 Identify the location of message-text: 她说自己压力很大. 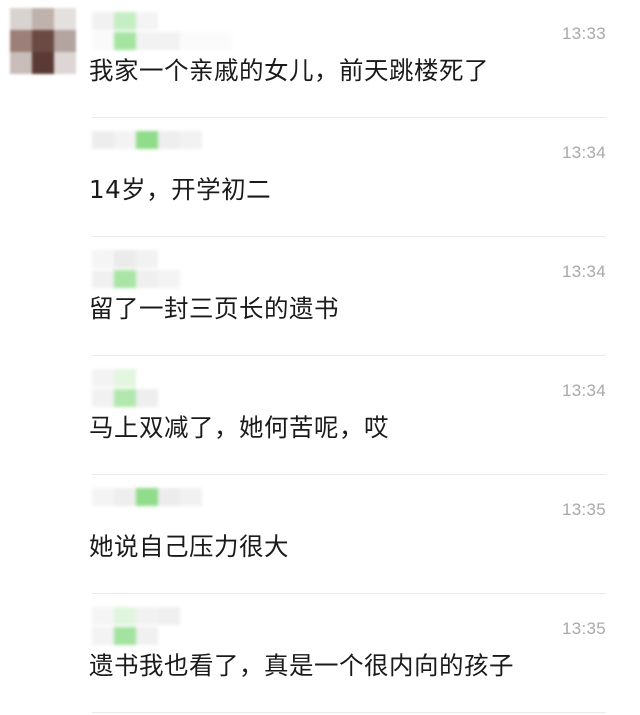
(189, 545).